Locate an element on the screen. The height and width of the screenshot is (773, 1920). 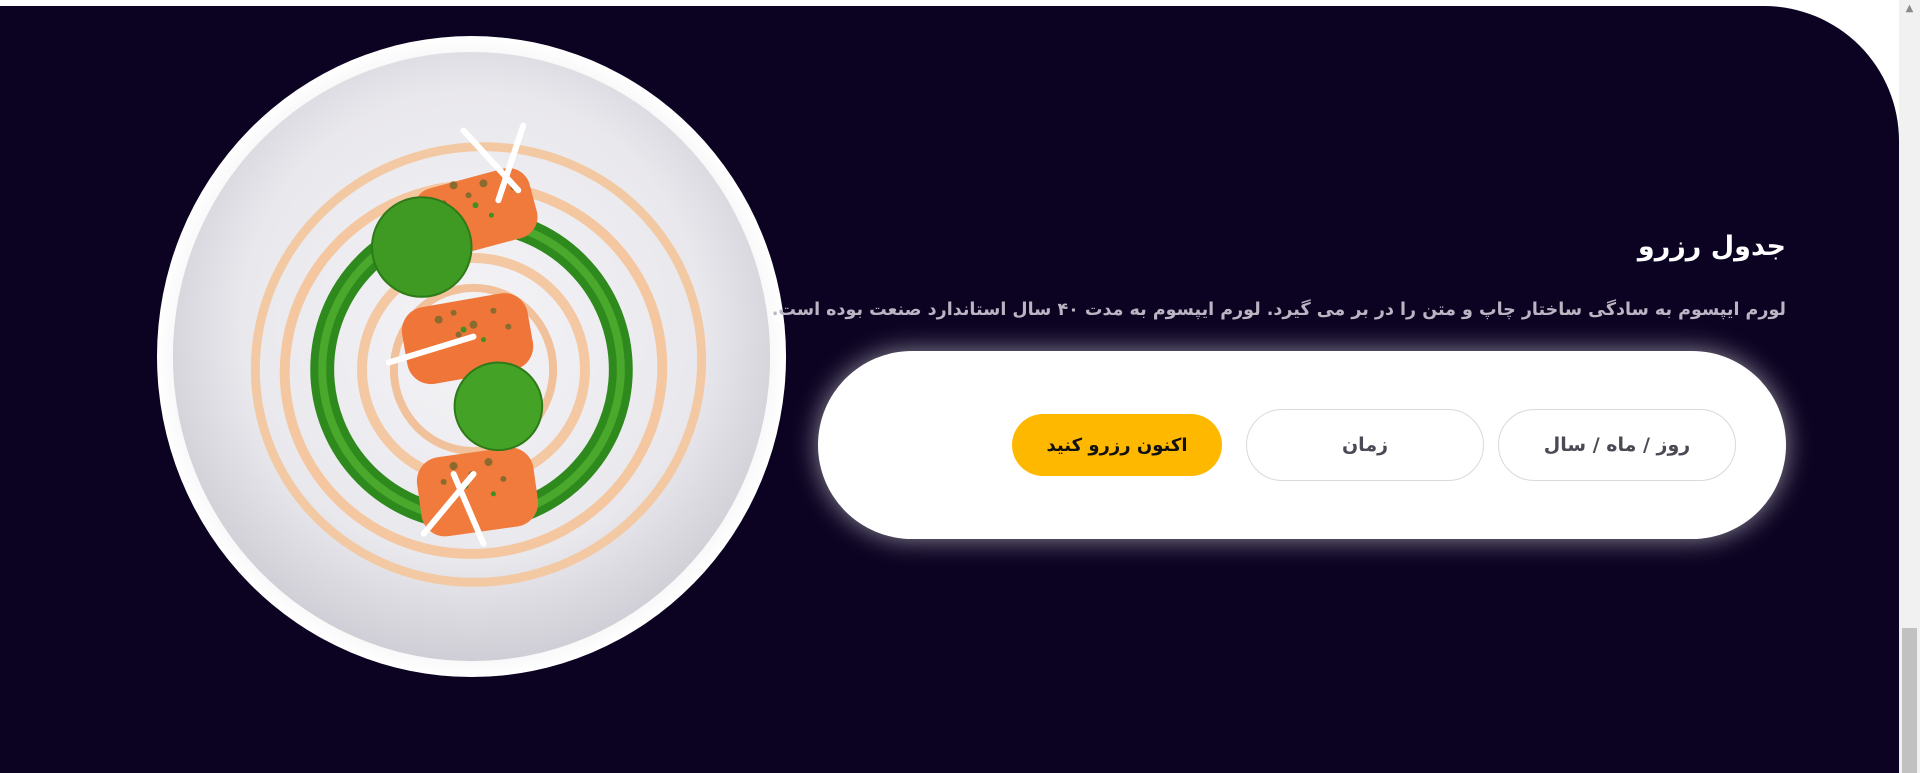
scrollbar-thumb is located at coordinates (1909, 700).